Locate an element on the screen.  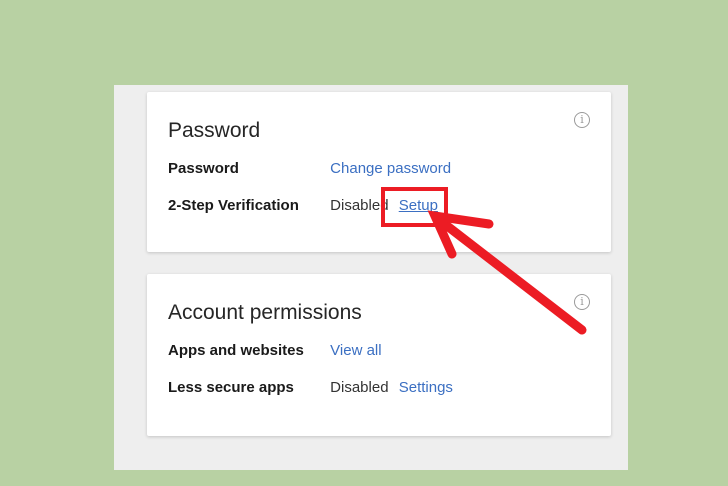
less-secure-apps-status: Disabled is located at coordinates (359, 387).